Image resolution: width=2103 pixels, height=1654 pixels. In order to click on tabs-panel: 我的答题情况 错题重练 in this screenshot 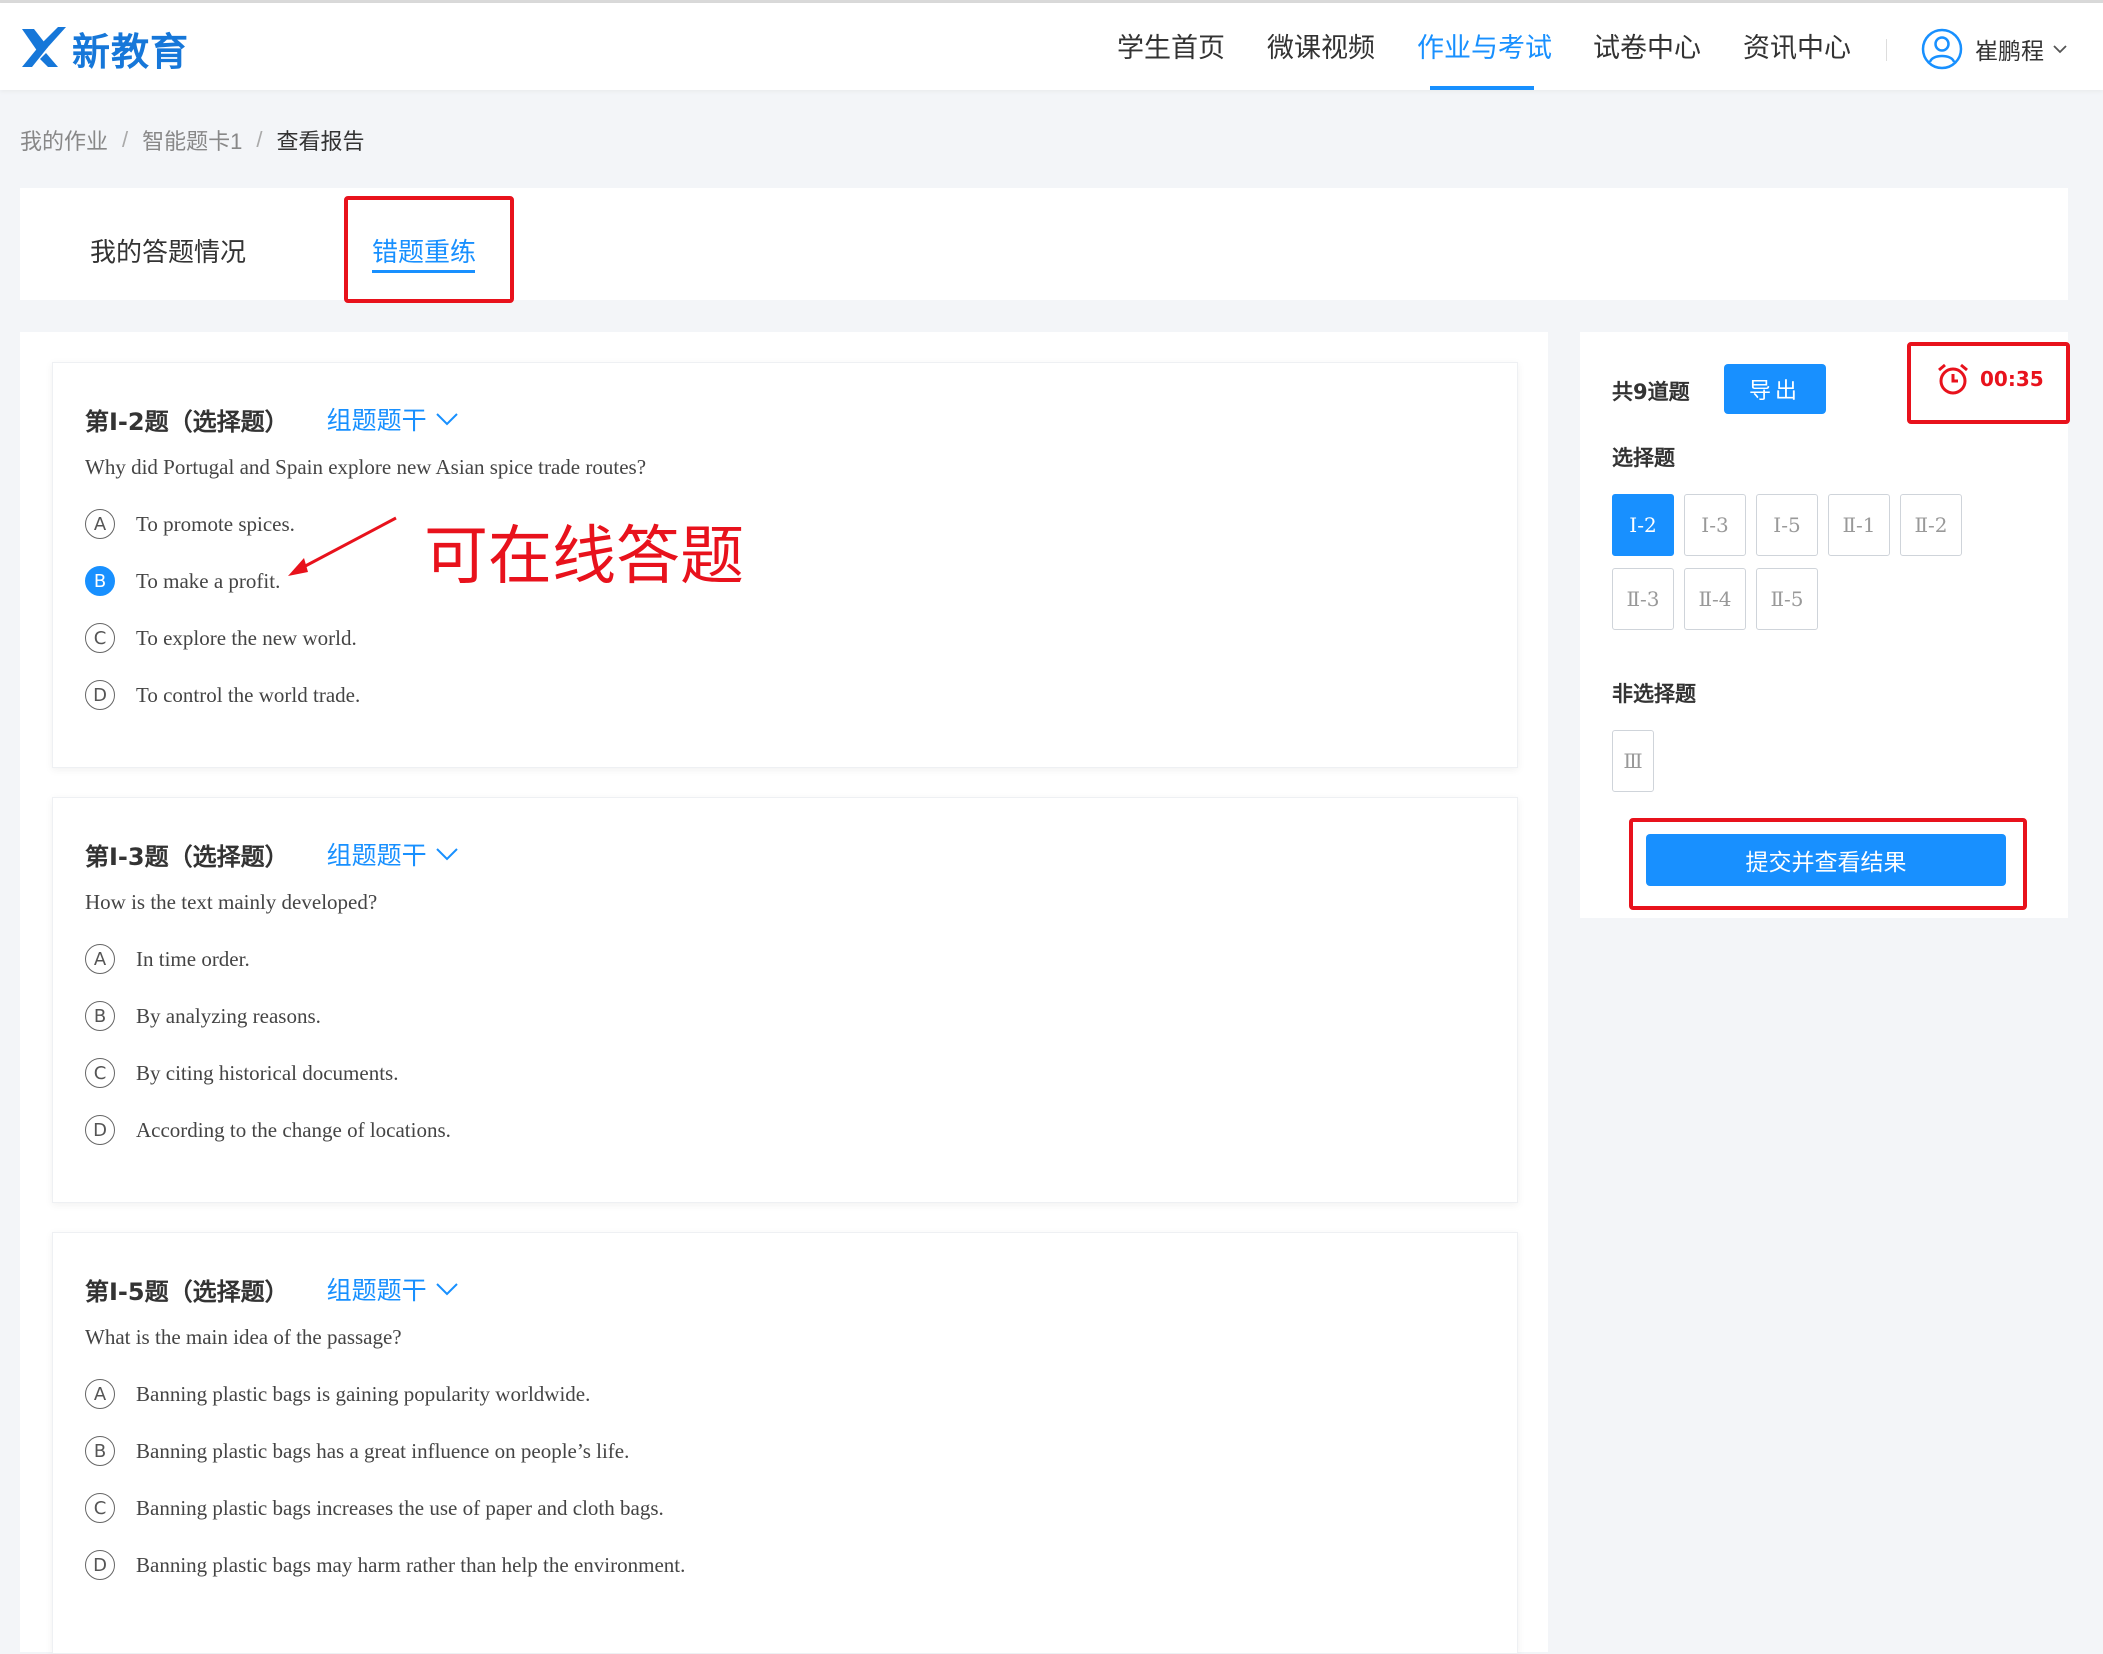, I will do `click(1044, 244)`.